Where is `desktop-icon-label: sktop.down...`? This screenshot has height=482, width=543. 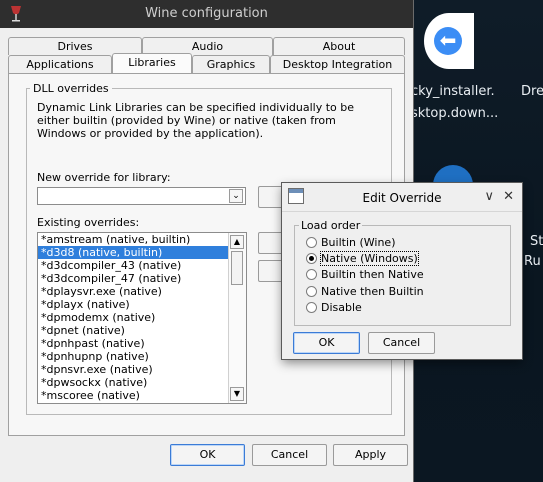 desktop-icon-label: sktop.down... is located at coordinates (454, 113).